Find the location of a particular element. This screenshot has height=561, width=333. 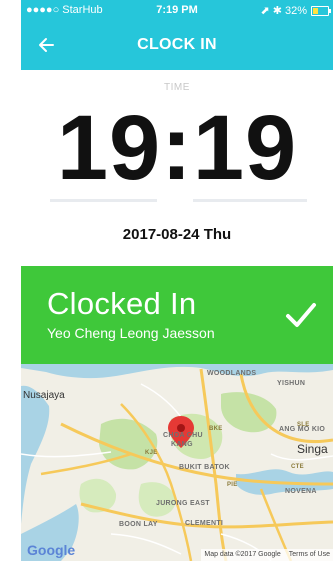

google-logo: Google is located at coordinates (51, 550).